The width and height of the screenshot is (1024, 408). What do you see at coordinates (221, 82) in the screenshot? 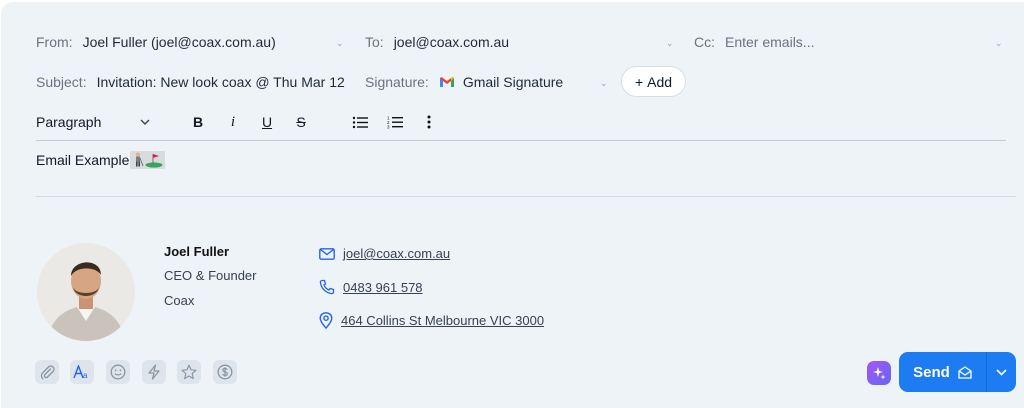
I see `subject-input: Invitation: New look coax @ Thu Mar 12` at bounding box center [221, 82].